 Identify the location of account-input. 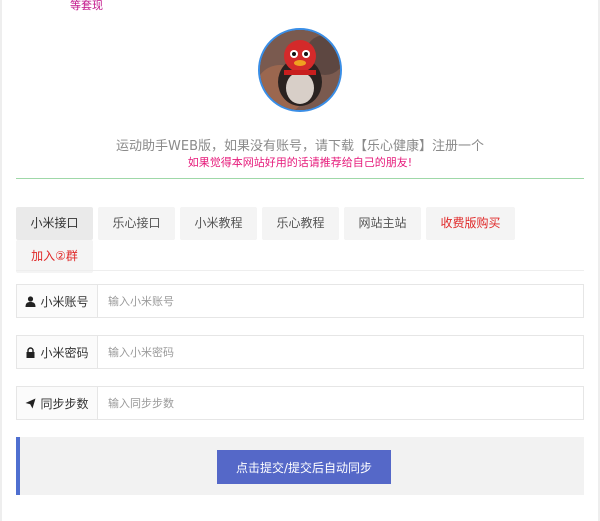
(340, 301).